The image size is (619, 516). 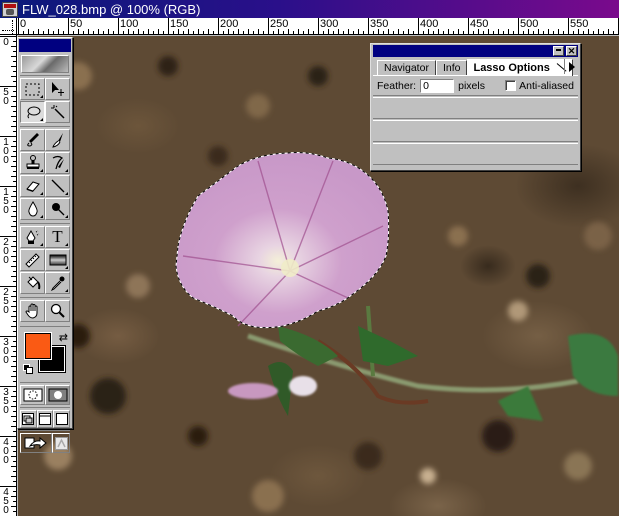 I want to click on app-icon, so click(x=10, y=9).